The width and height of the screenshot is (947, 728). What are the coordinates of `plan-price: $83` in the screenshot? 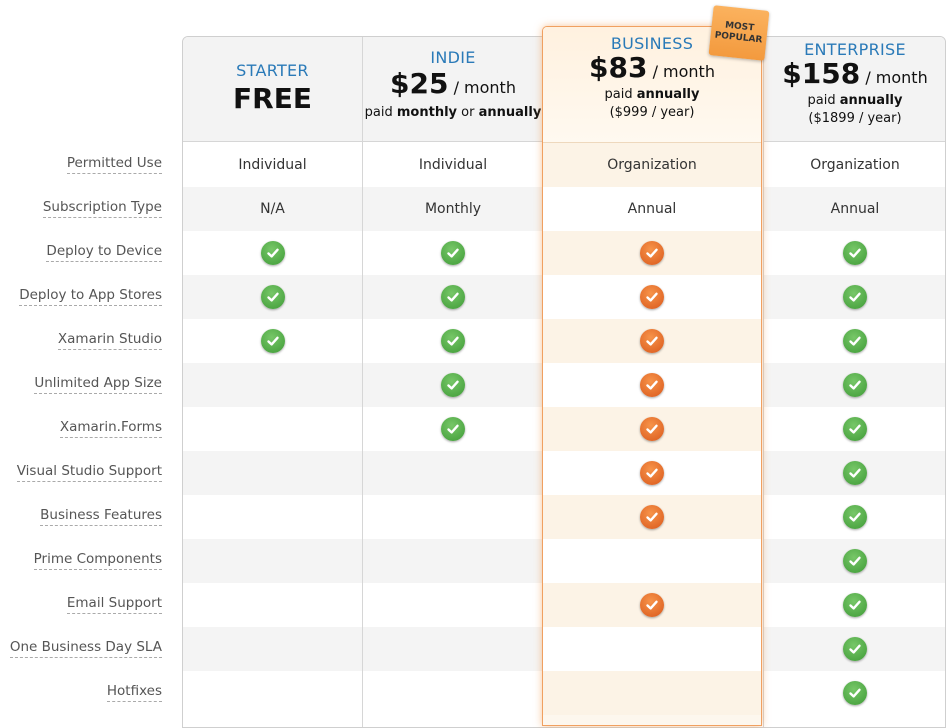 It's located at (618, 67).